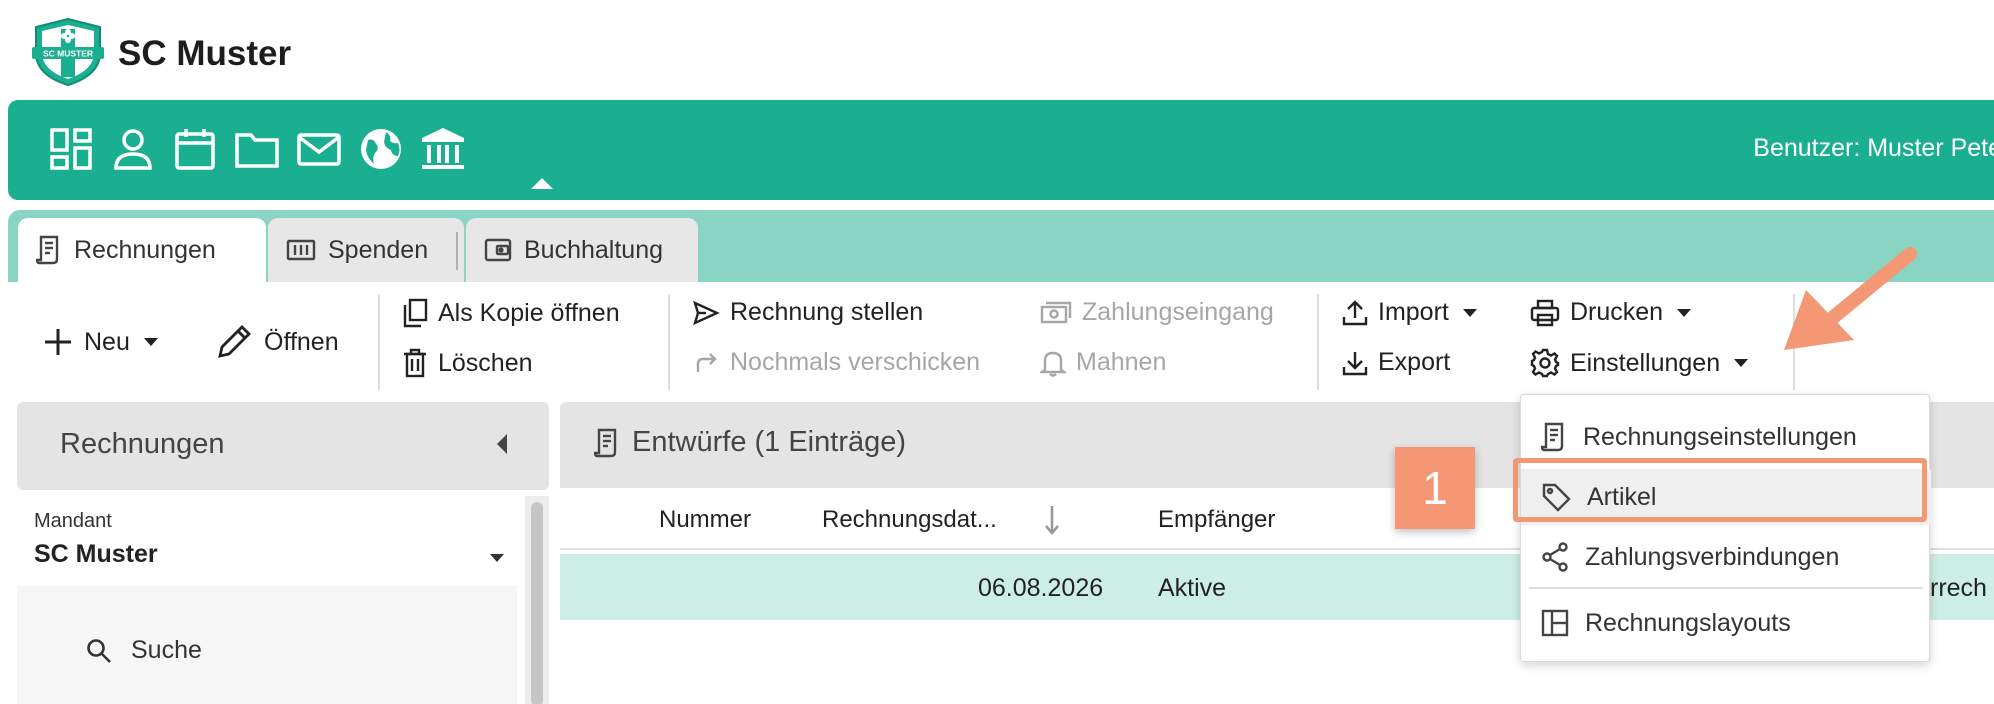 The width and height of the screenshot is (1994, 704). I want to click on resend-label: Nochmals verschicken, so click(855, 362).